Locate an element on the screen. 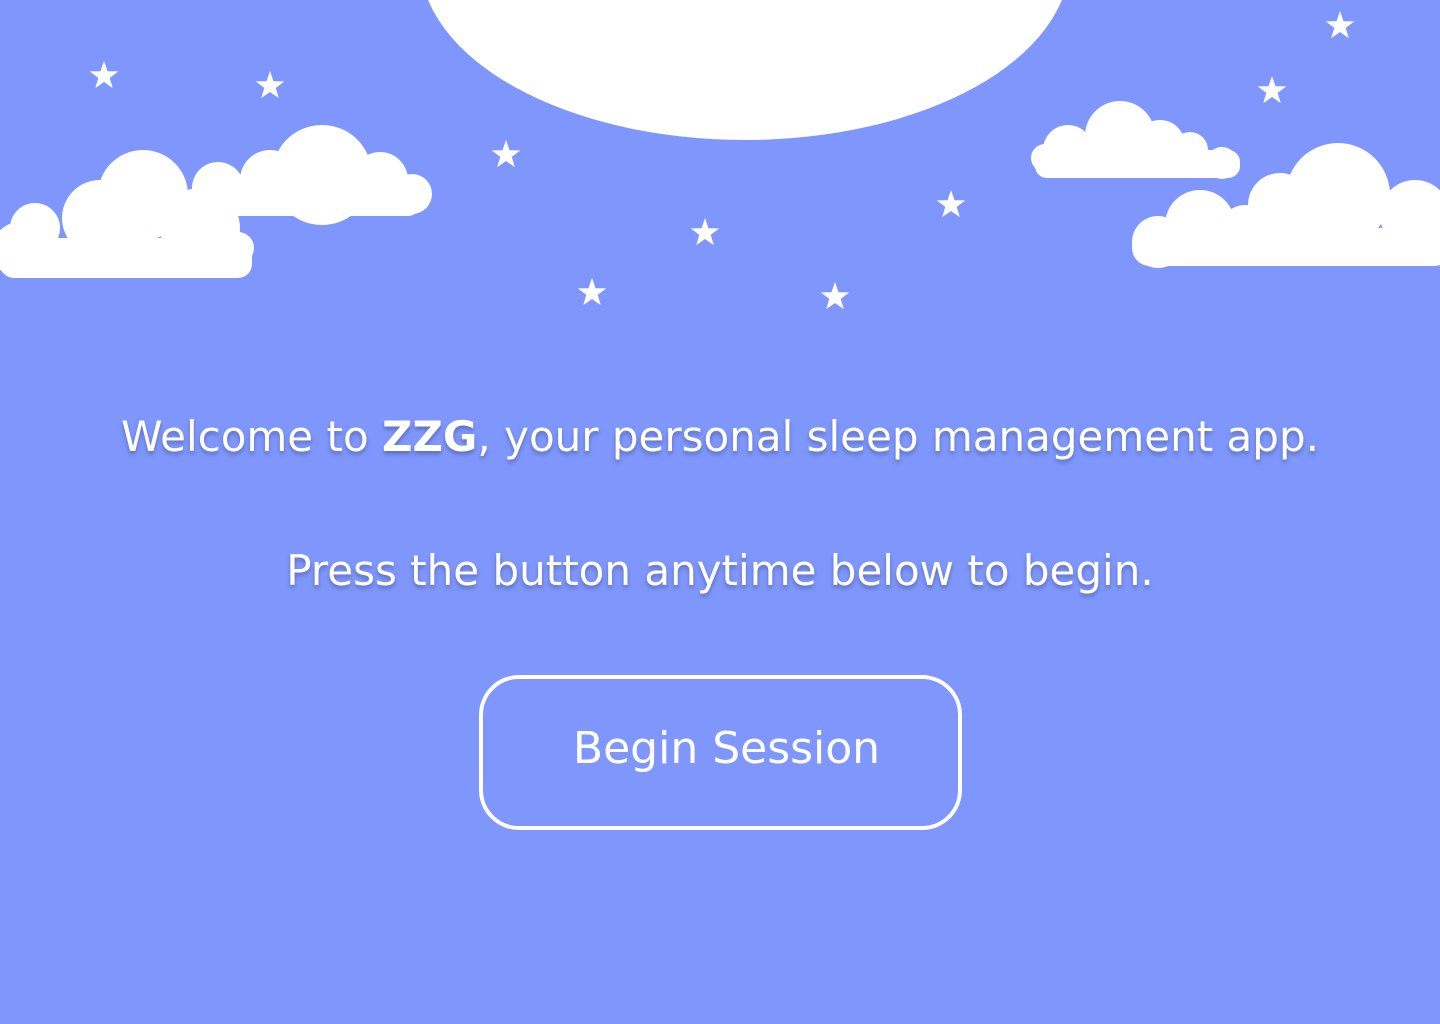  welcome-suffix: , your personal sleep management app. is located at coordinates (898, 436).